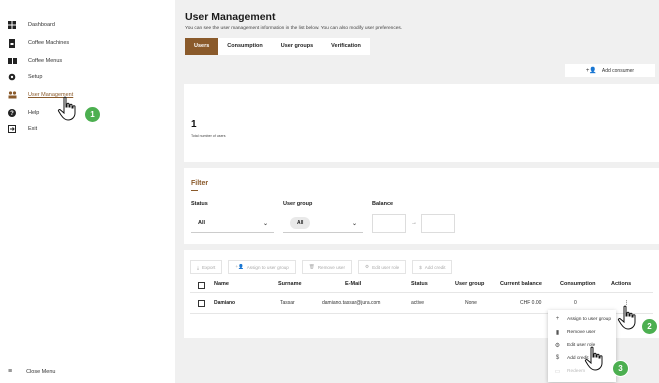  Describe the element at coordinates (353, 284) in the screenshot. I see `col-header-email: E-Mail` at that location.